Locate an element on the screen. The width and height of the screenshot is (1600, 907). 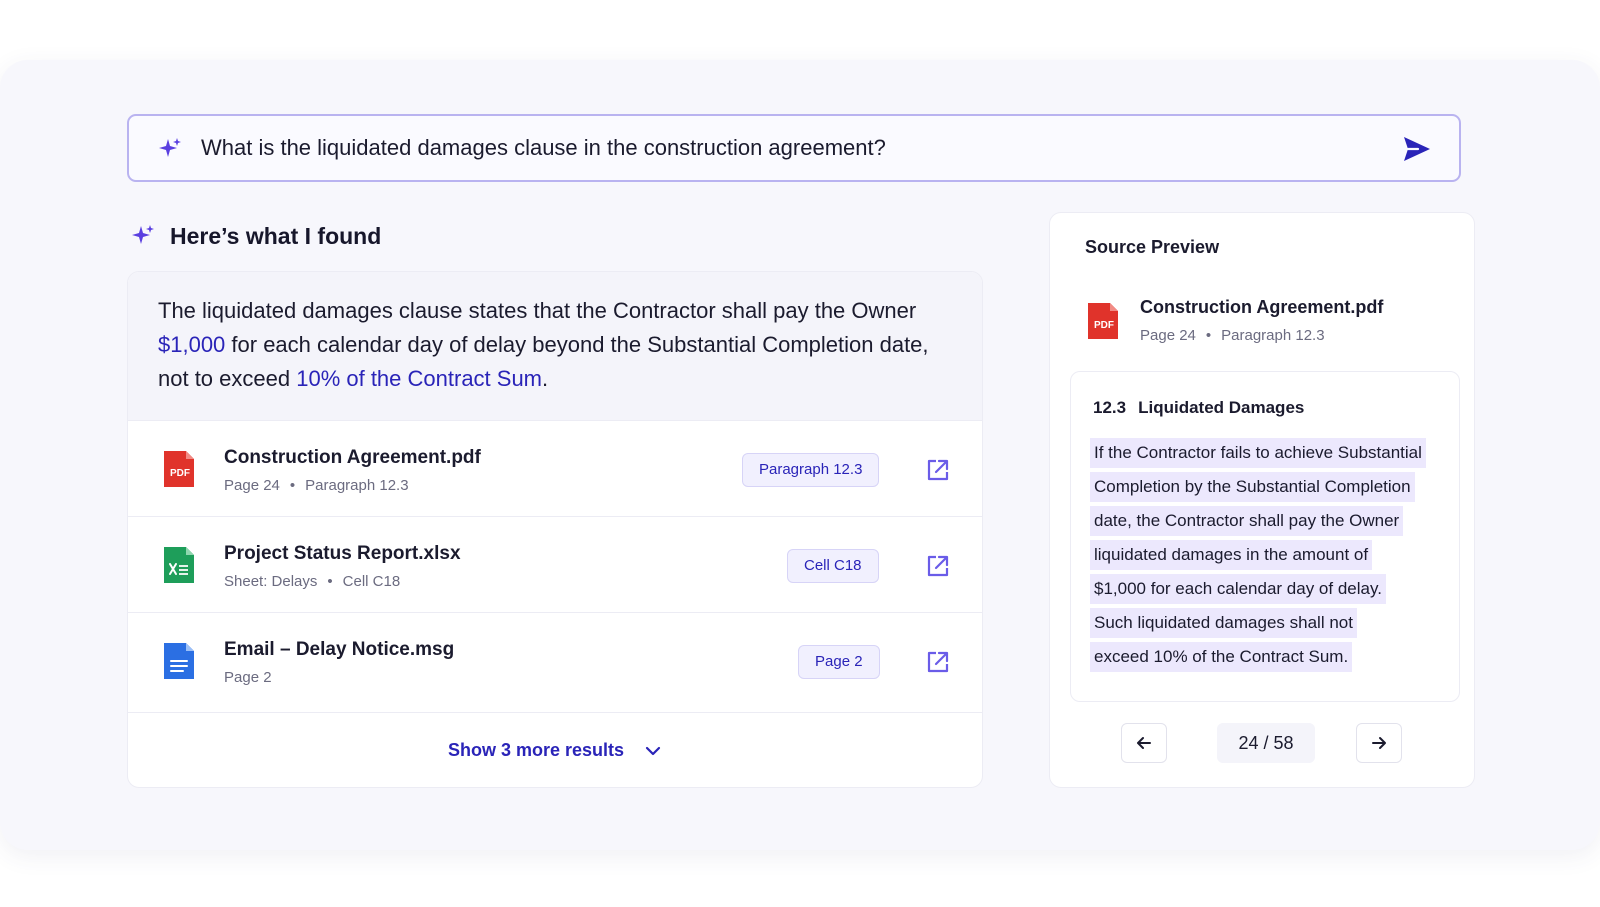
preview-file-meta: Page 24 • Paragraph 12.3 is located at coordinates (1232, 335).